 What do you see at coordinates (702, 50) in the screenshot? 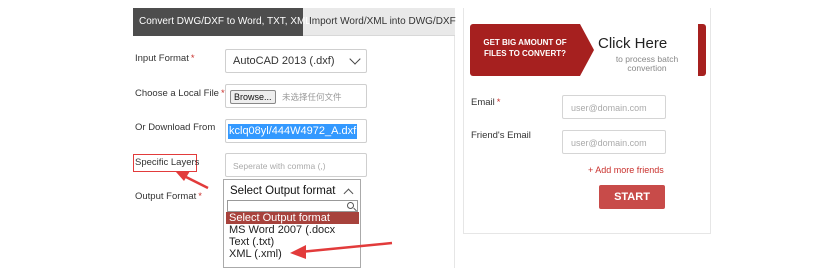
I see `banner-right-strip` at bounding box center [702, 50].